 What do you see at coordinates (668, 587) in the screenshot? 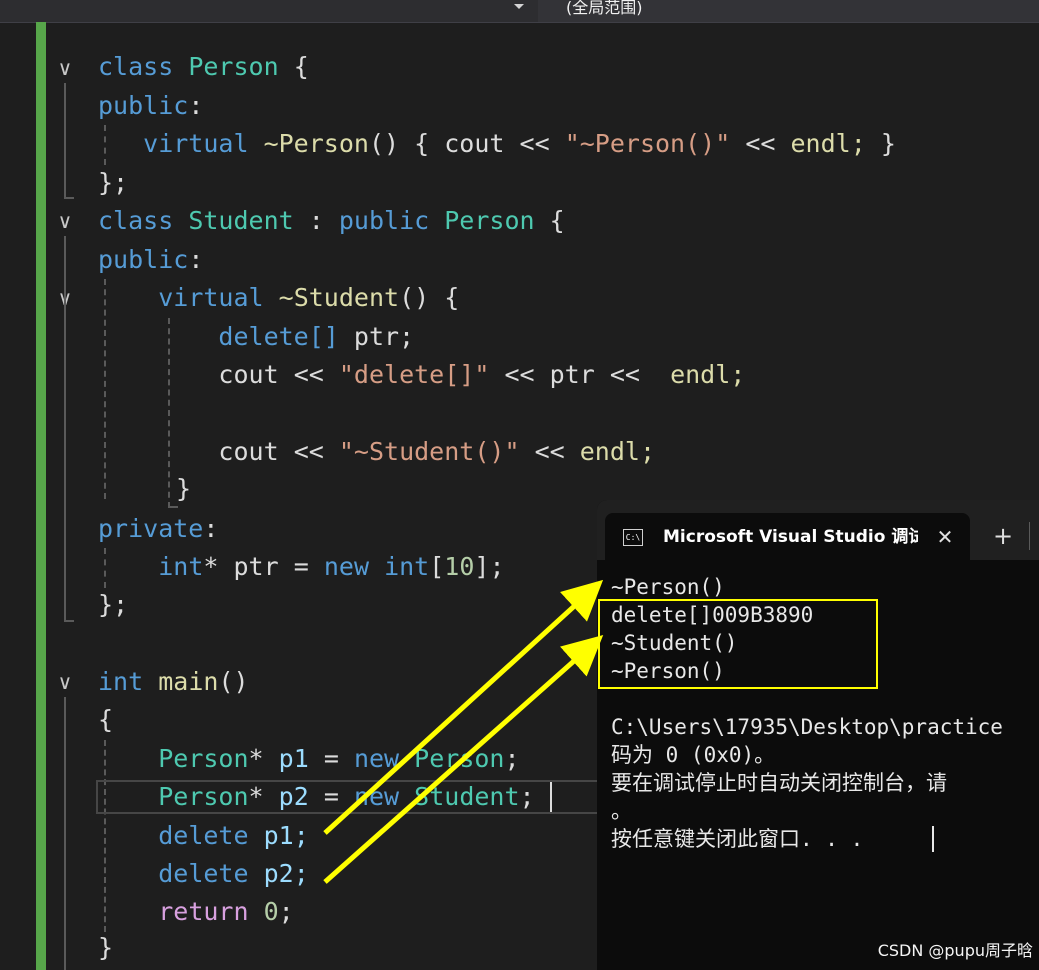
I see `console-output-line: ~Person()` at bounding box center [668, 587].